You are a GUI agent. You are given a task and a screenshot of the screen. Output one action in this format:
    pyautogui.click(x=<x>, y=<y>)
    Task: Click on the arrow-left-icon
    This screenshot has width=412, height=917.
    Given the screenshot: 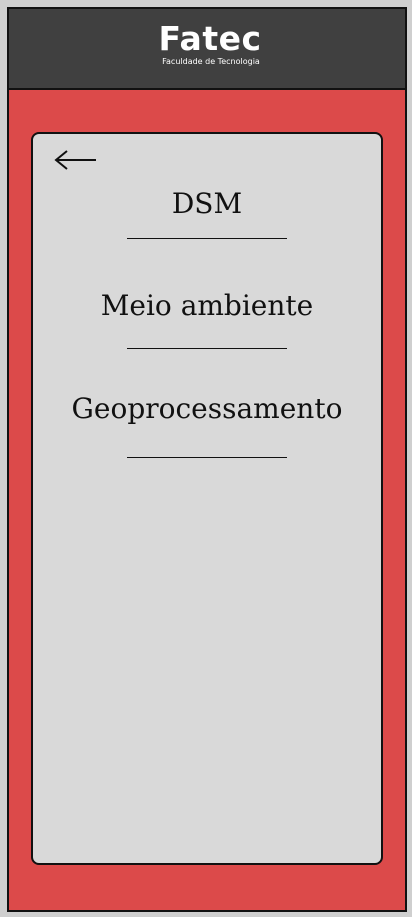 What is the action you would take?
    pyautogui.click(x=75, y=160)
    